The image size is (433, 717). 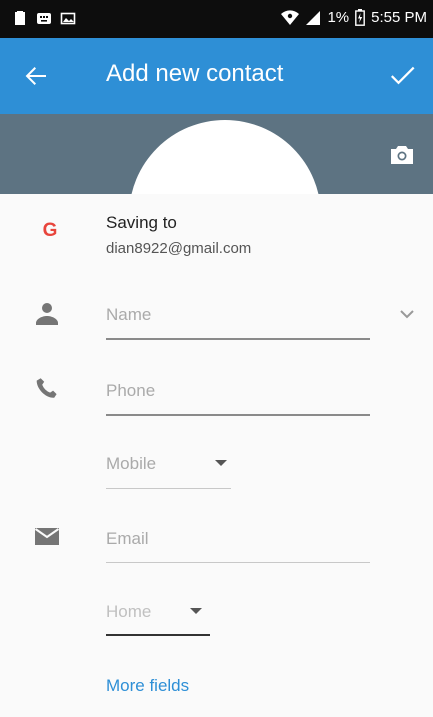 I want to click on keyboard-icon, so click(x=44, y=18).